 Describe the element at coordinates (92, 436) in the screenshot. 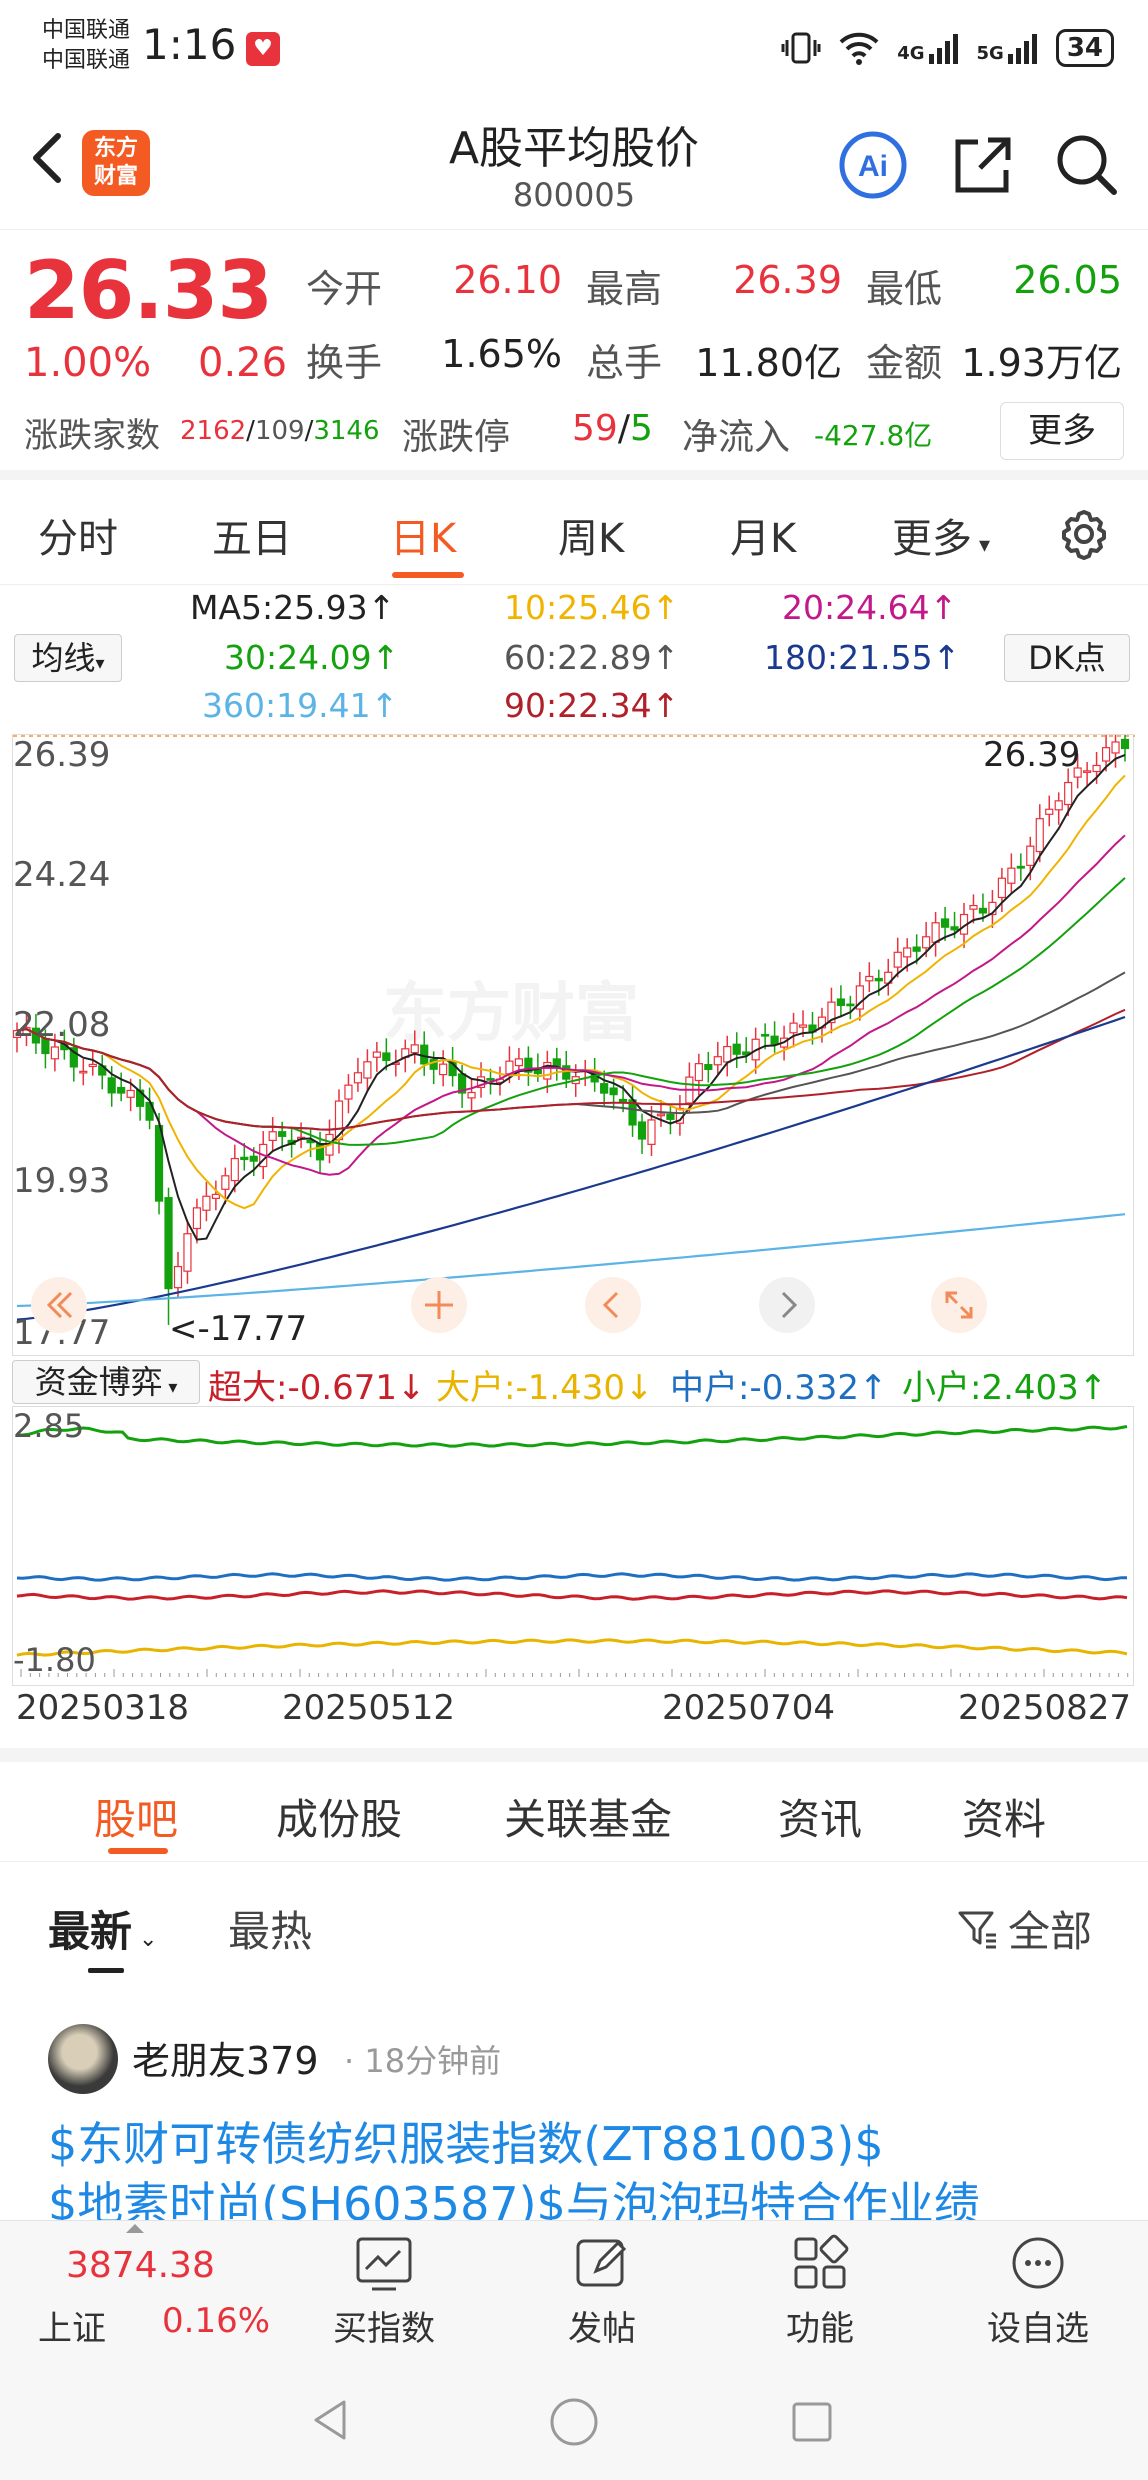

I see `breadth-label: 涨跌家数` at that location.